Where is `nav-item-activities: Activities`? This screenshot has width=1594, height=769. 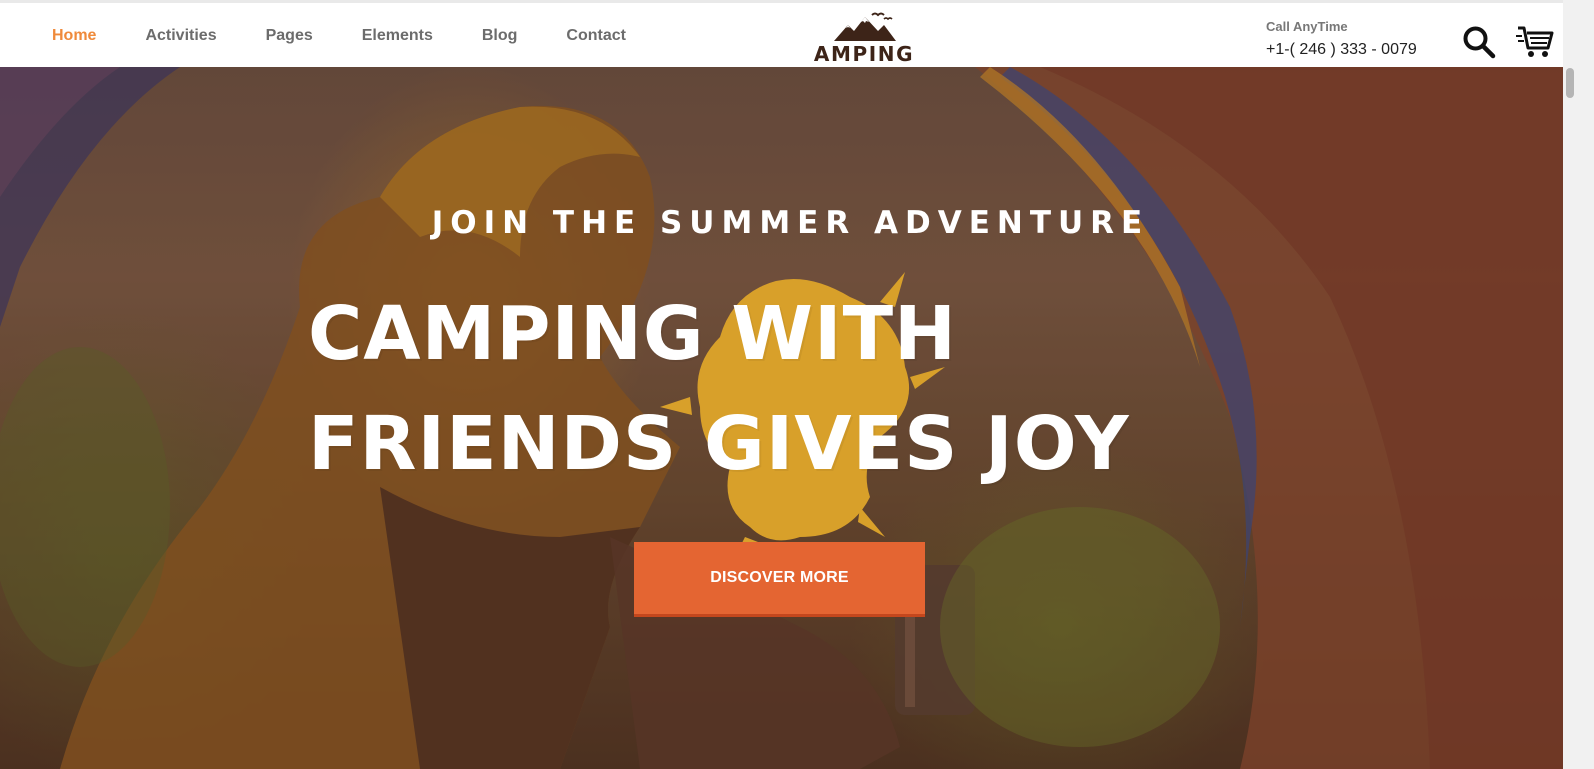 nav-item-activities: Activities is located at coordinates (180, 36).